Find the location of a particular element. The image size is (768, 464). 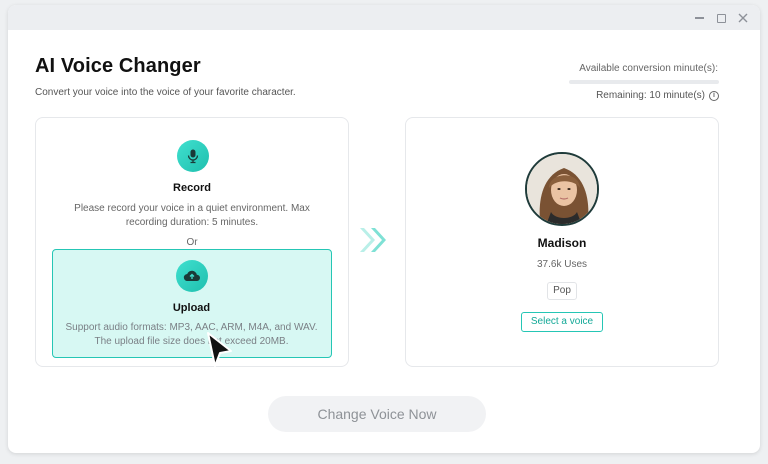

double-chevron-right-icon is located at coordinates (373, 240).